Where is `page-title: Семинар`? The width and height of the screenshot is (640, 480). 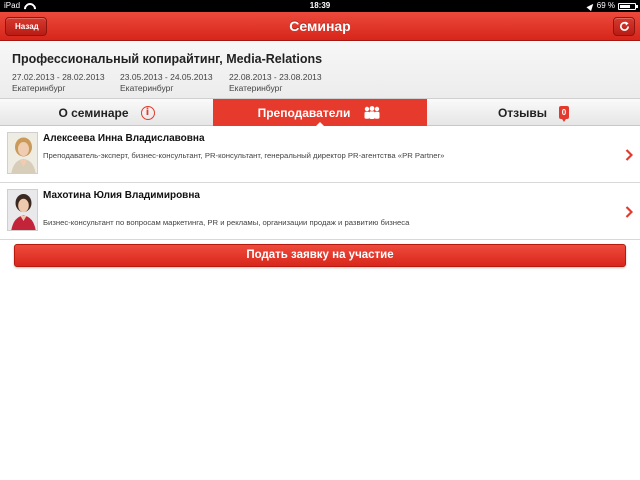
page-title: Семинар is located at coordinates (320, 26).